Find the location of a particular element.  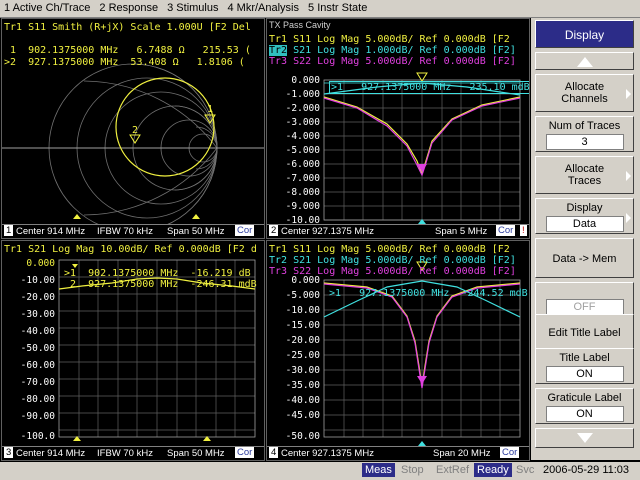

y-tick: -2.000 is located at coordinates (303, 108).